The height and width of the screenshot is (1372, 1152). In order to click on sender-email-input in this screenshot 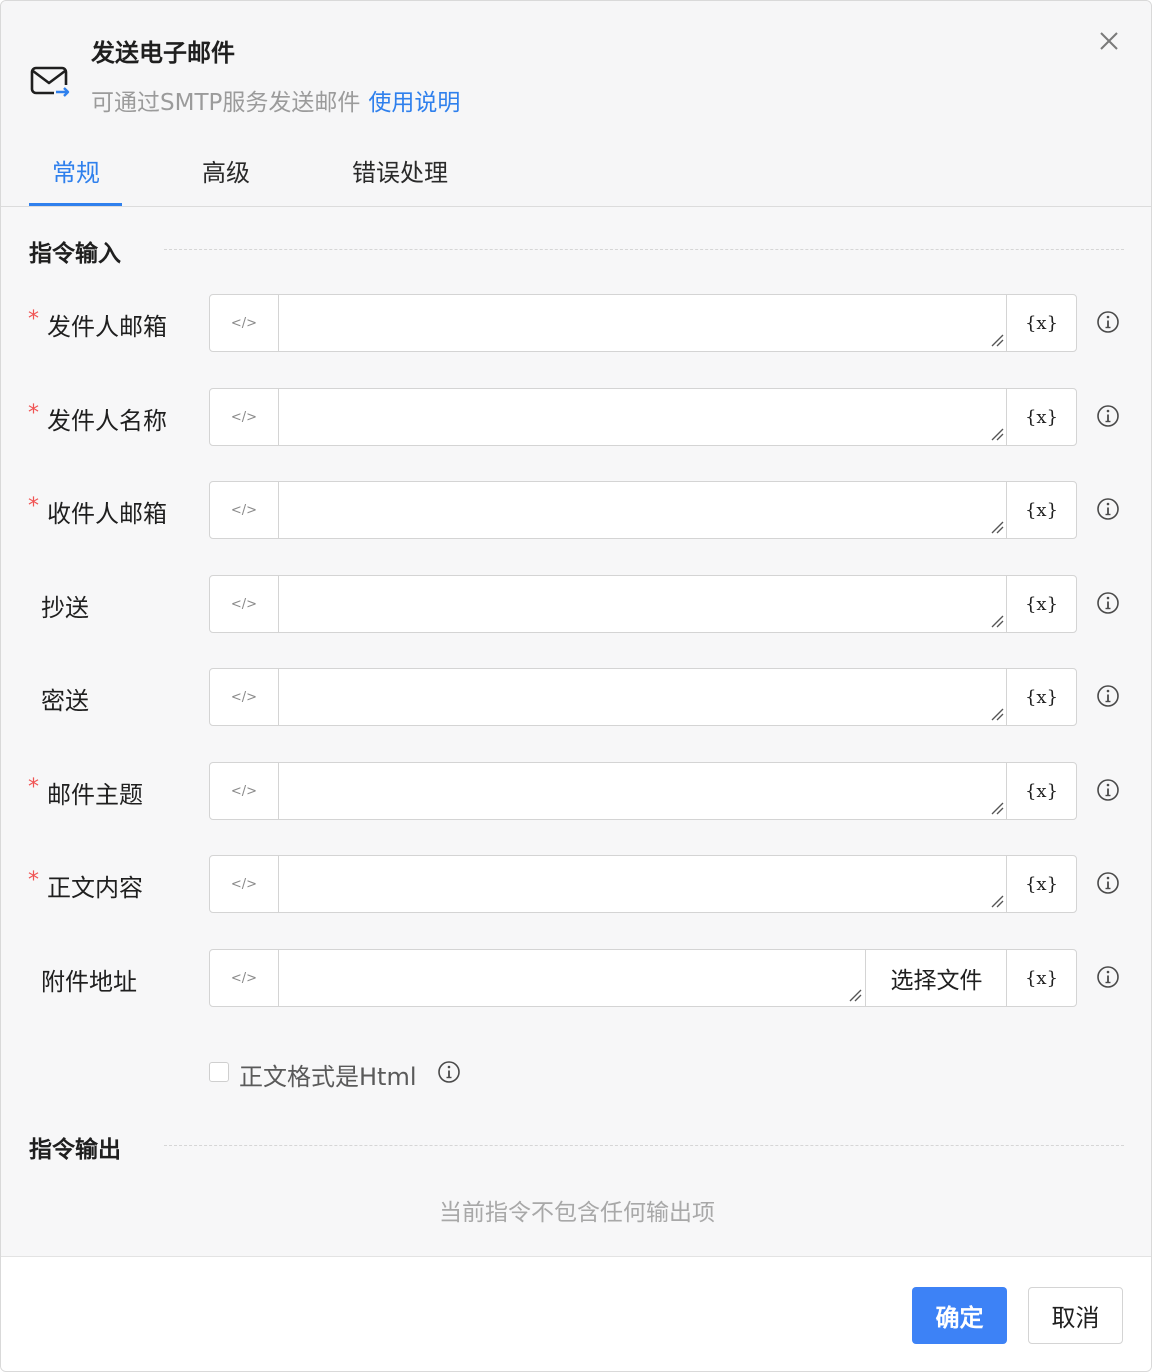, I will do `click(643, 323)`.